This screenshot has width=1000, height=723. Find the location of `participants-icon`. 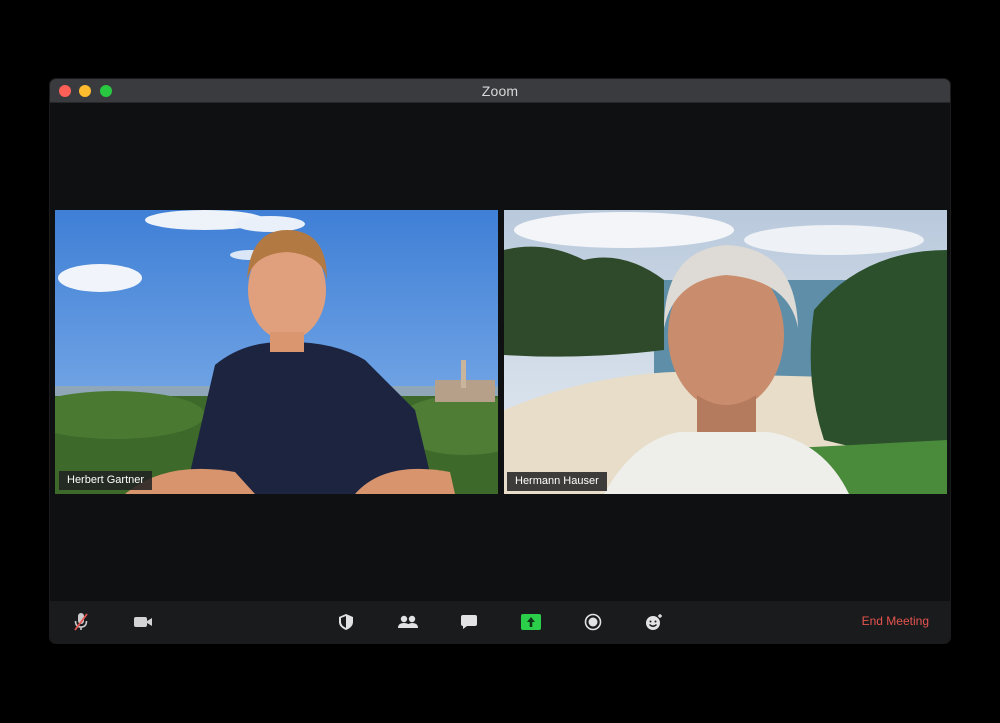

participants-icon is located at coordinates (408, 621).